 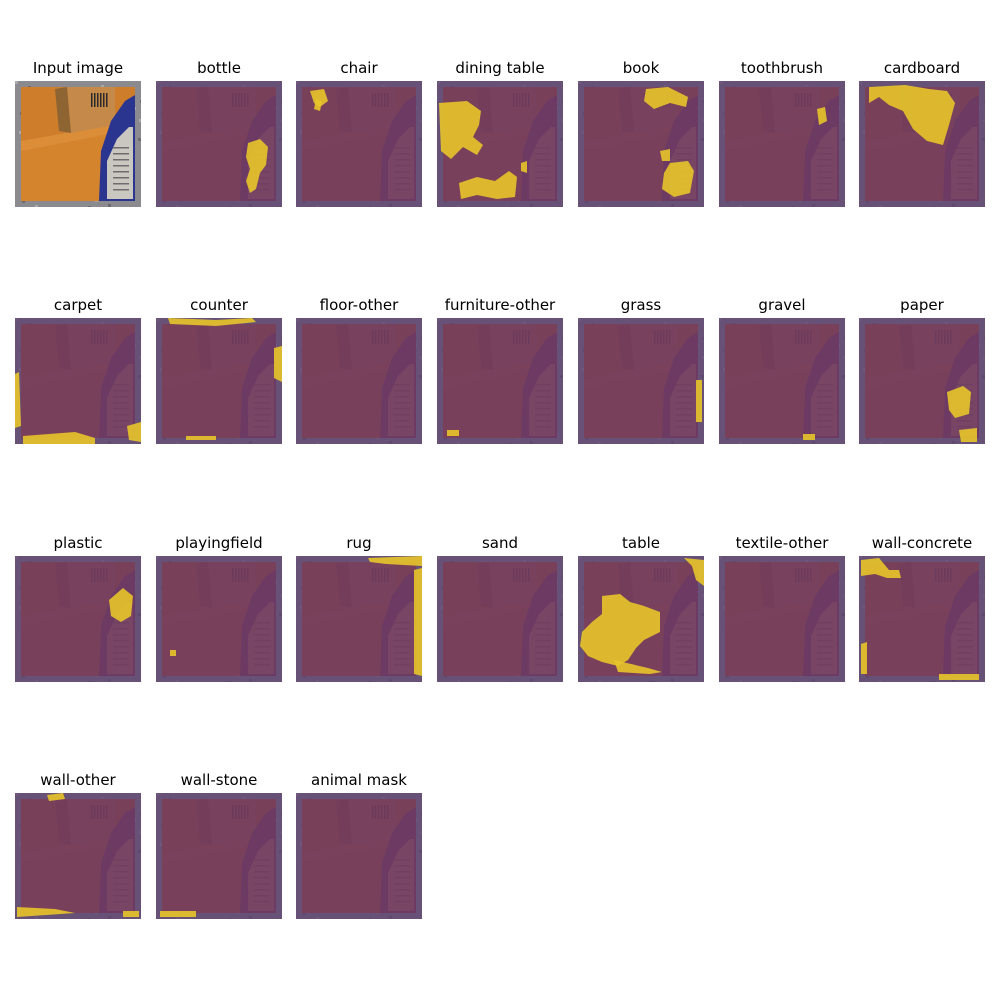 What do you see at coordinates (922, 68) in the screenshot?
I see `panel-title: cardboard` at bounding box center [922, 68].